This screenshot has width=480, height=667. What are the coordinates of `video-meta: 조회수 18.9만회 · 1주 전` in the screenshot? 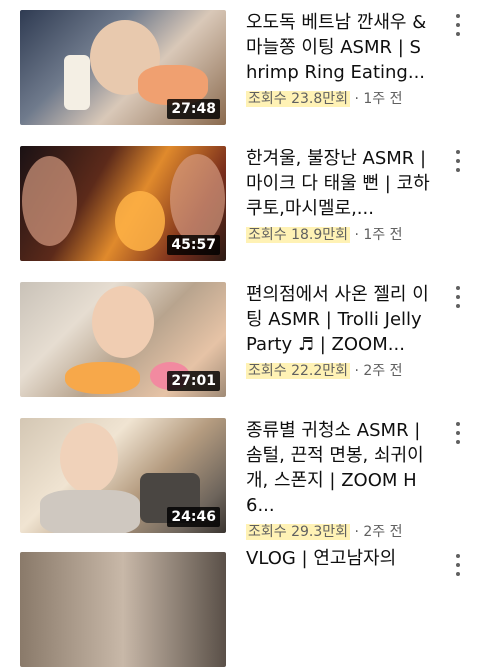 It's located at (339, 234).